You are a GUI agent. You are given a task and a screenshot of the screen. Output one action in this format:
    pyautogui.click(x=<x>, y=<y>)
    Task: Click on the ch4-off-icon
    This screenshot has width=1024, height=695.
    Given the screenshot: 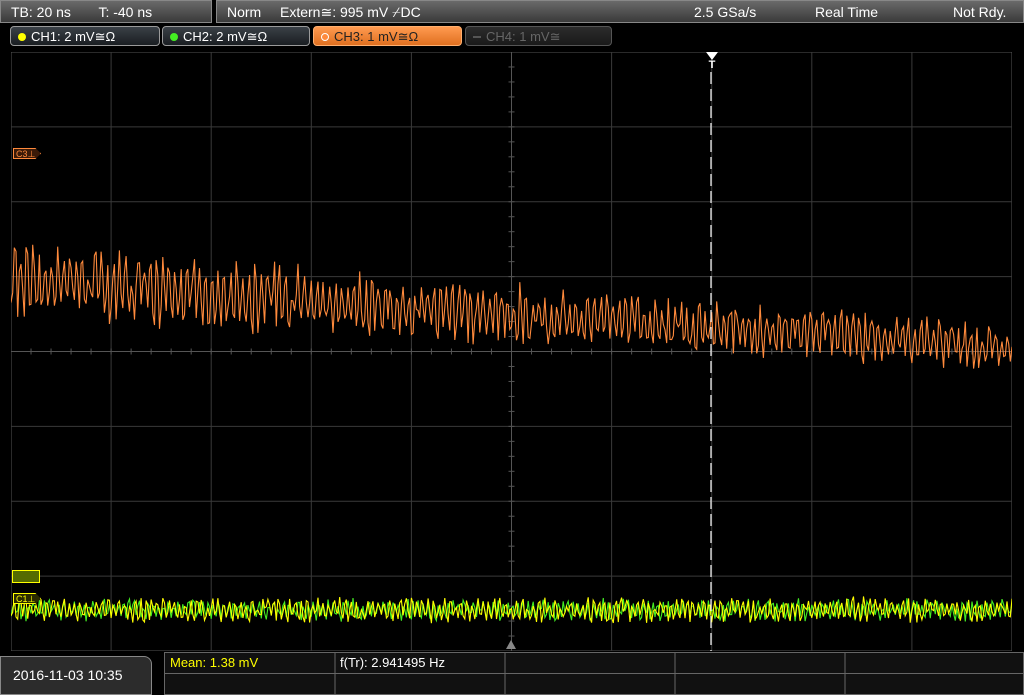 What is the action you would take?
    pyautogui.click(x=477, y=37)
    